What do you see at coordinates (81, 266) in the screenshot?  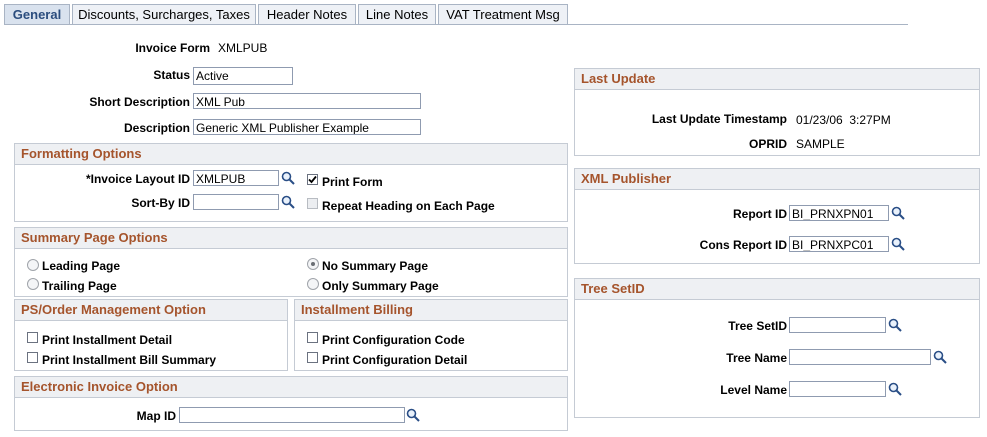 I see `leading-page-label: Leading Page` at bounding box center [81, 266].